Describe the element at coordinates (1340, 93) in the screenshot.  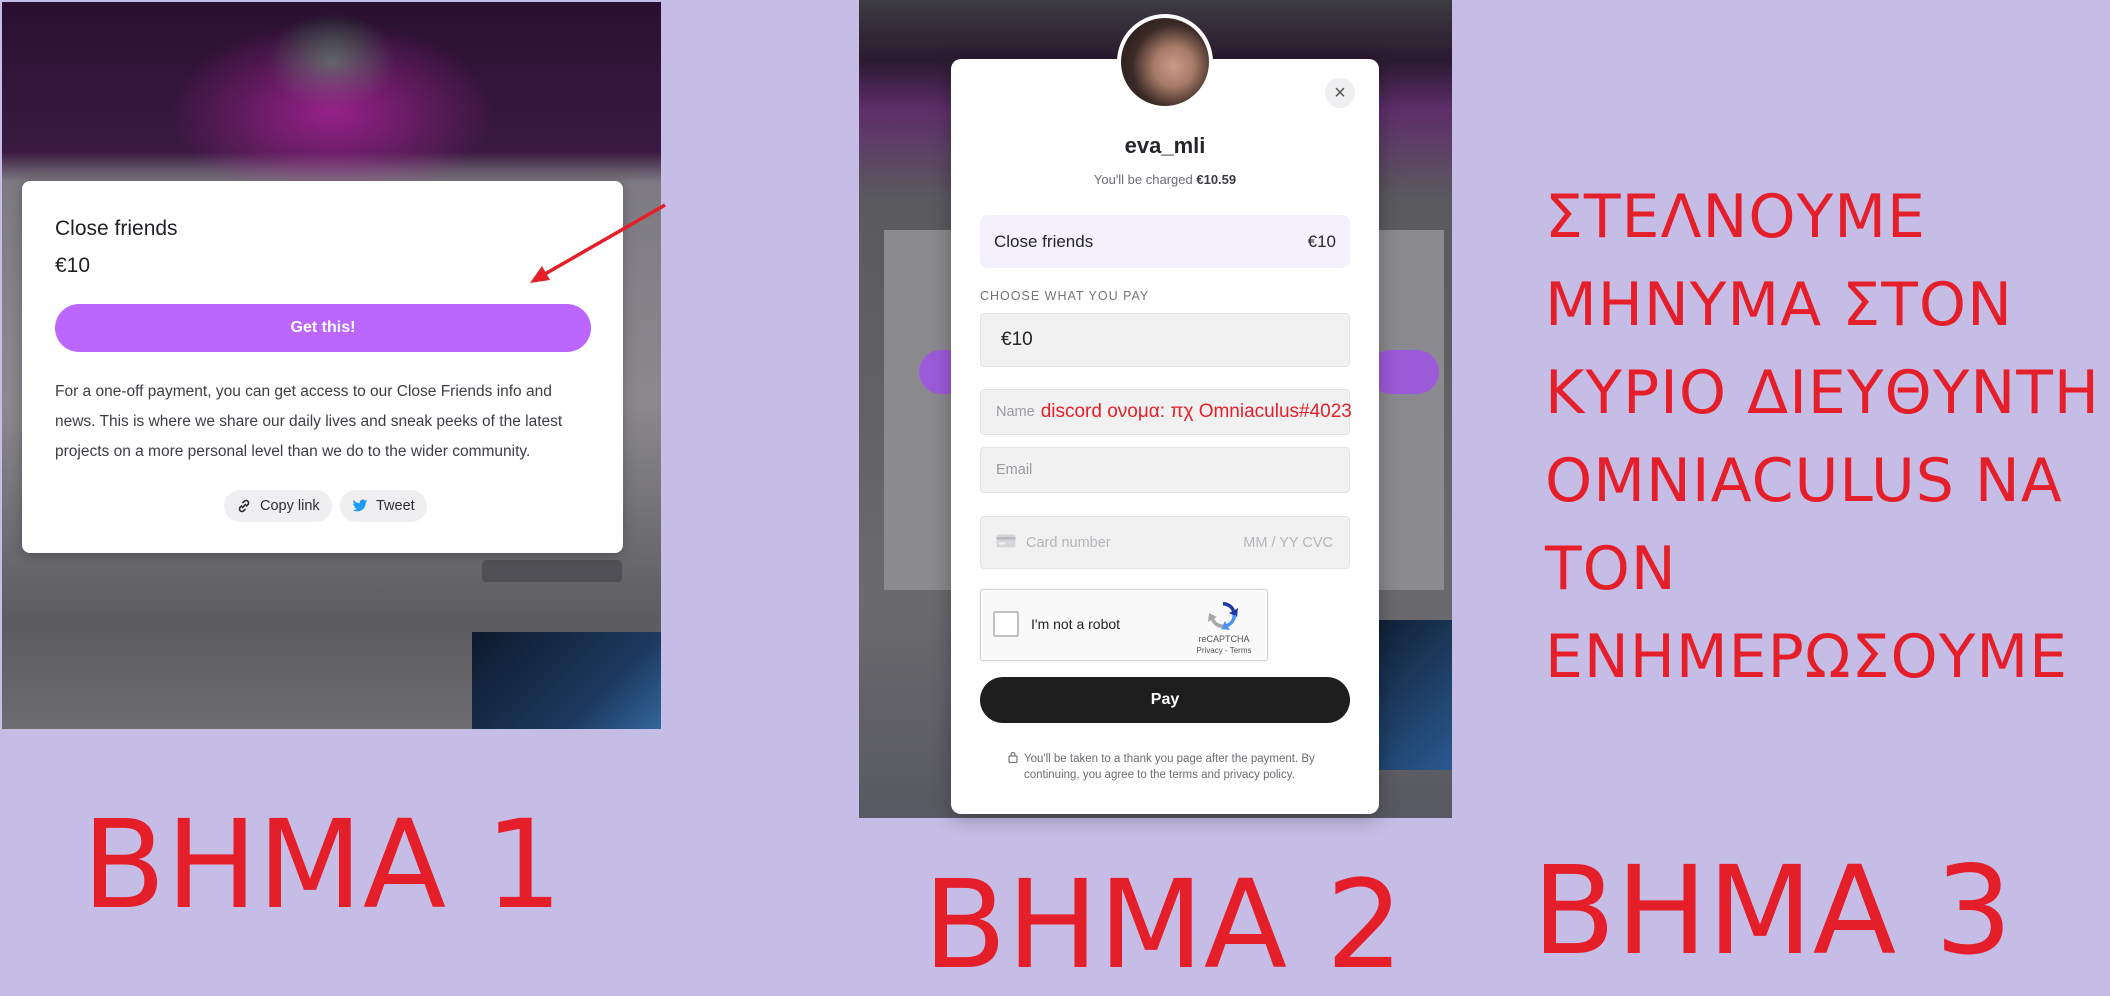
I see `close-icon: ×` at that location.